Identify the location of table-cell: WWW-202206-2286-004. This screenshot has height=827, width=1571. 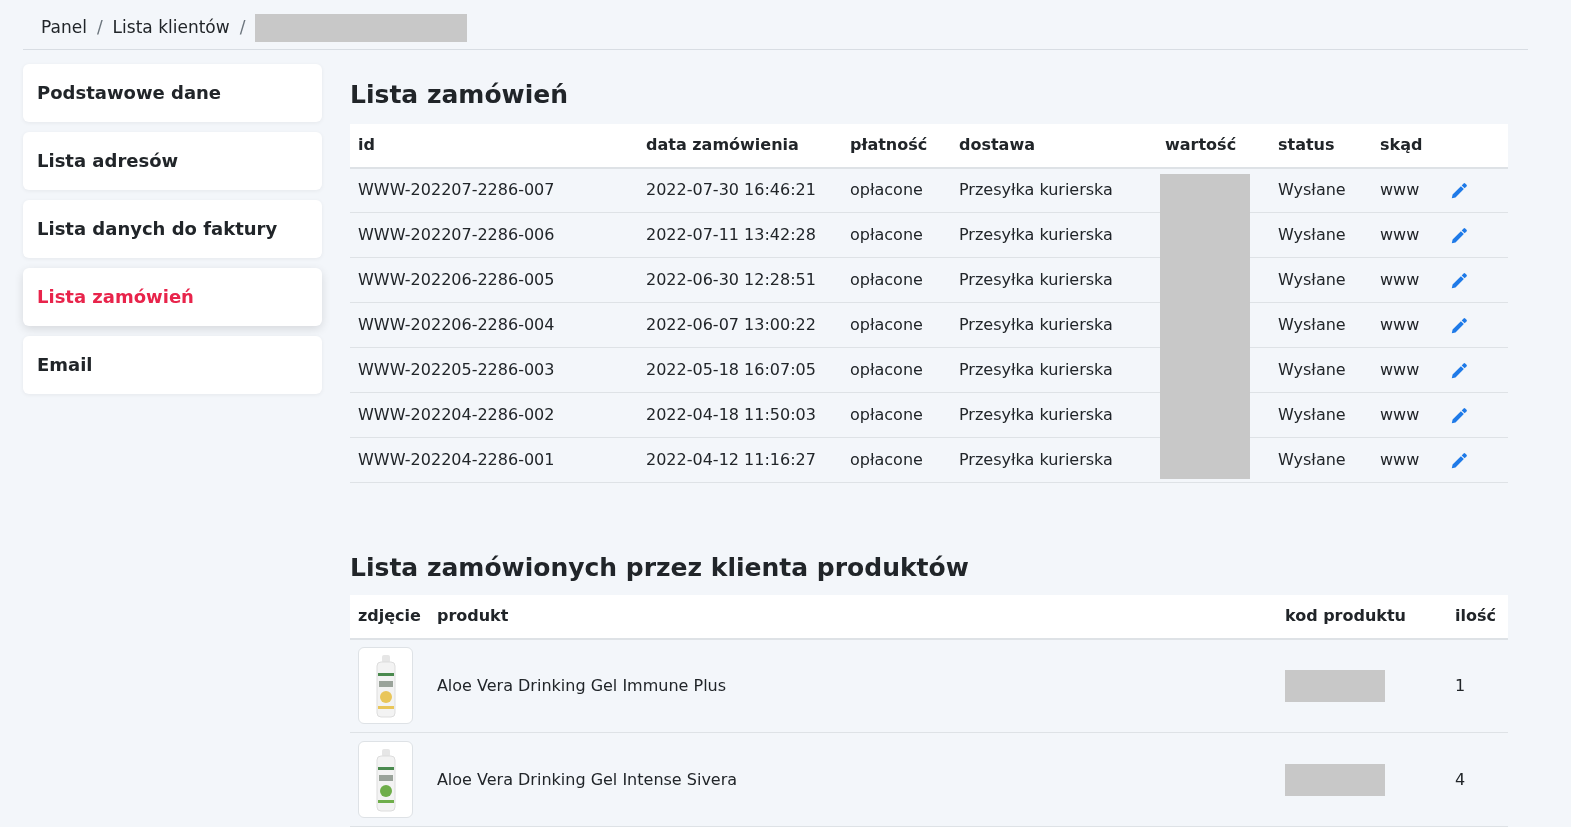
(456, 324).